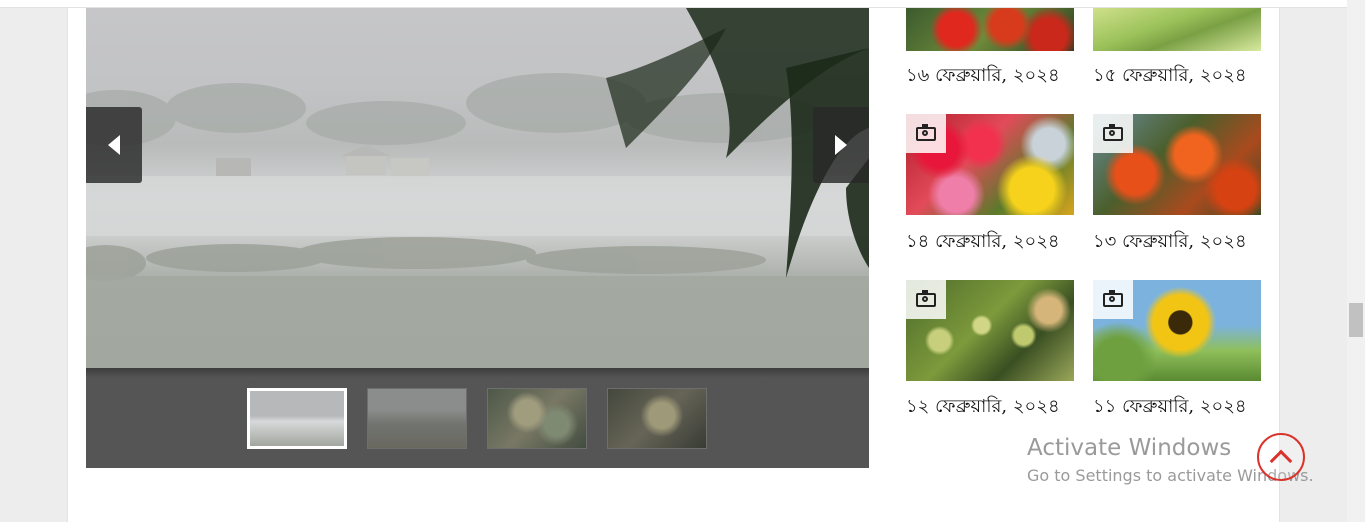 The height and width of the screenshot is (522, 1365). I want to click on gallery-item: ১৬ ফেব্রুয়ারি, ২০২৪, so click(990, 47).